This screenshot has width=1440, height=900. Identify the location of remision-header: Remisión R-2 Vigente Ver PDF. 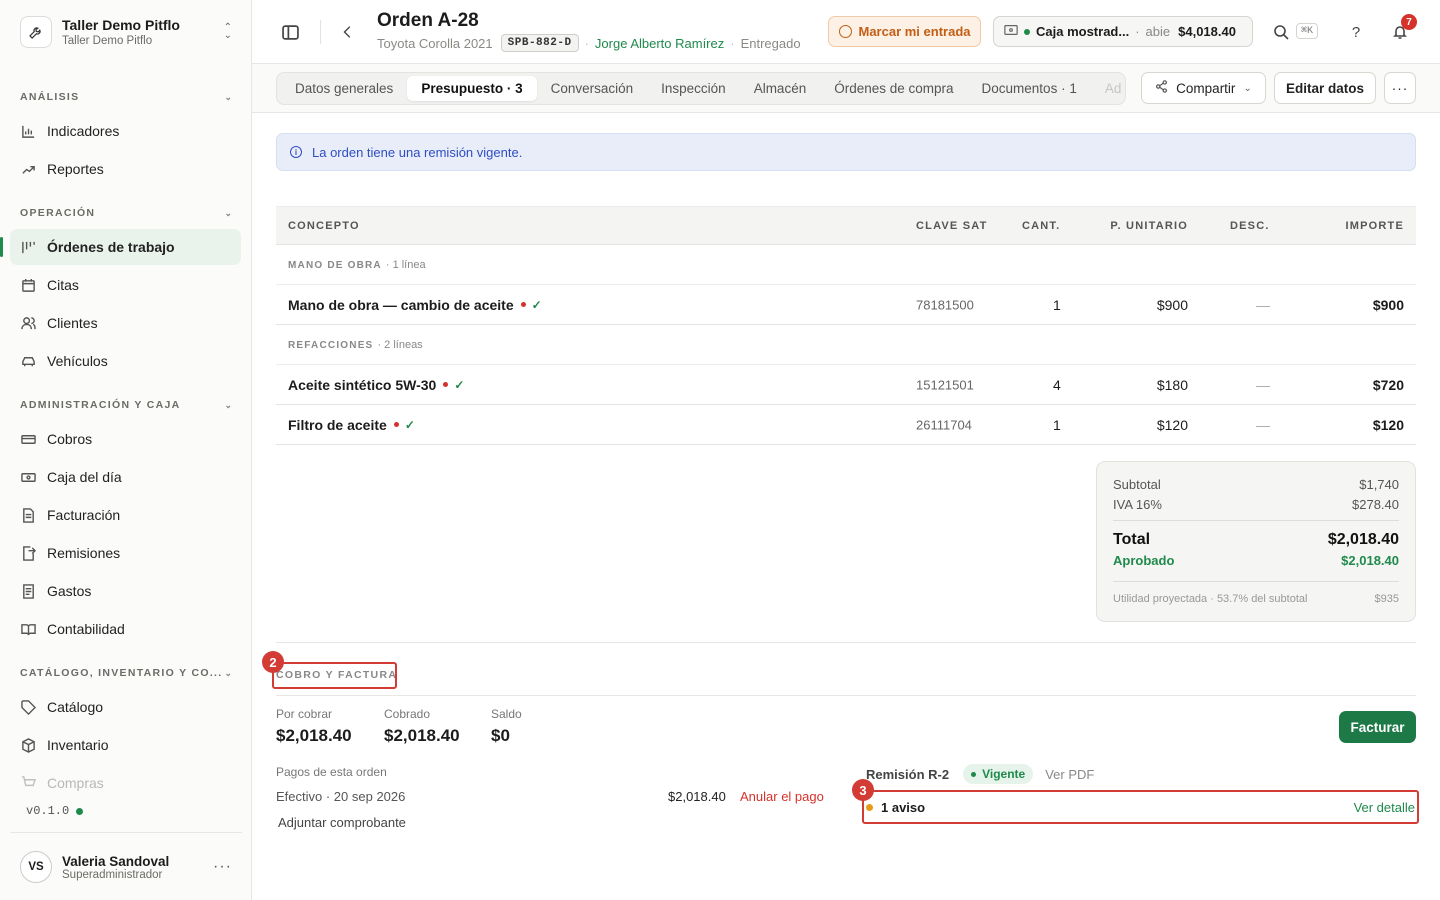
(980, 774).